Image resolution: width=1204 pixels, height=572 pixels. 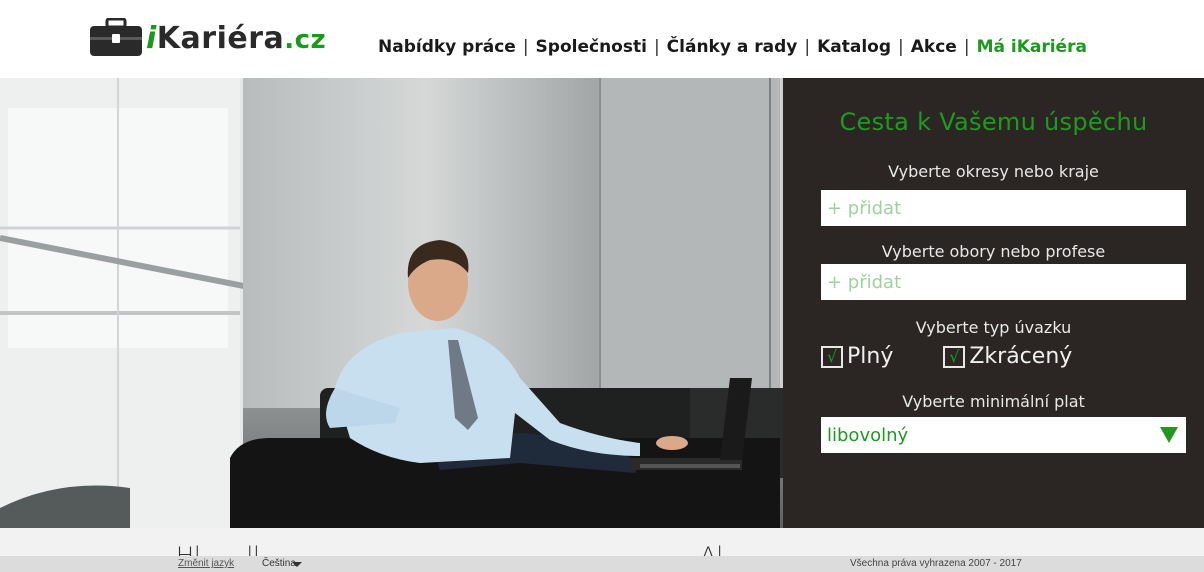 I want to click on change-language-link: Změnit jazyk, so click(x=206, y=563).